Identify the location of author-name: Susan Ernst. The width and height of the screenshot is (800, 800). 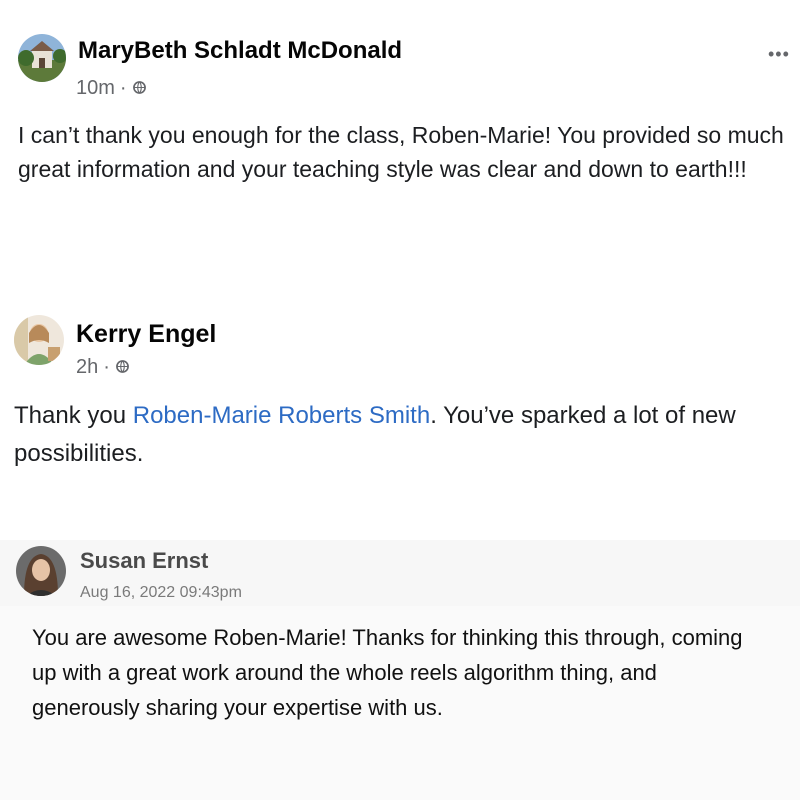
(144, 561).